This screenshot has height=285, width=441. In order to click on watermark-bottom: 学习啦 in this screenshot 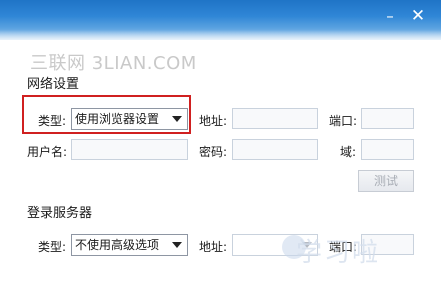, I will do `click(338, 253)`.